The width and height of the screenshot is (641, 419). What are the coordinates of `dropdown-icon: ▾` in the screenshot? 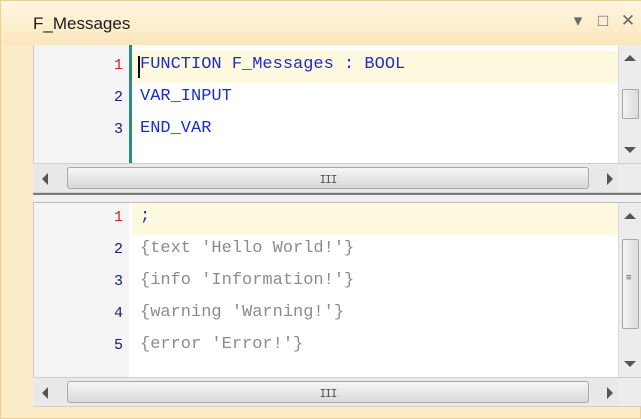 It's located at (578, 21).